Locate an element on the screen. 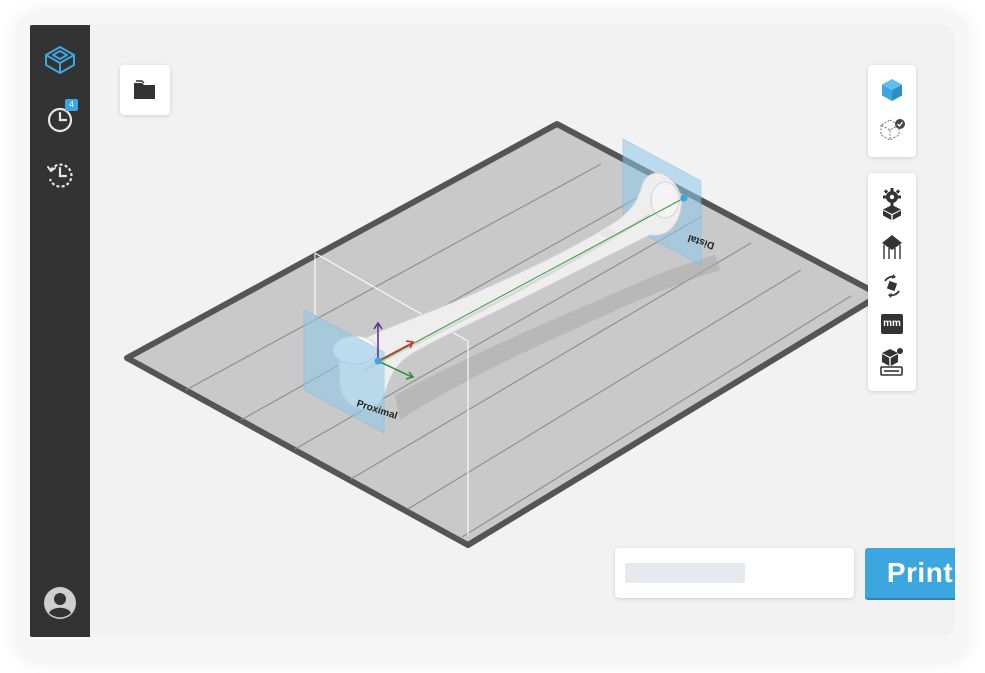  solid-cube-icon is located at coordinates (892, 90).